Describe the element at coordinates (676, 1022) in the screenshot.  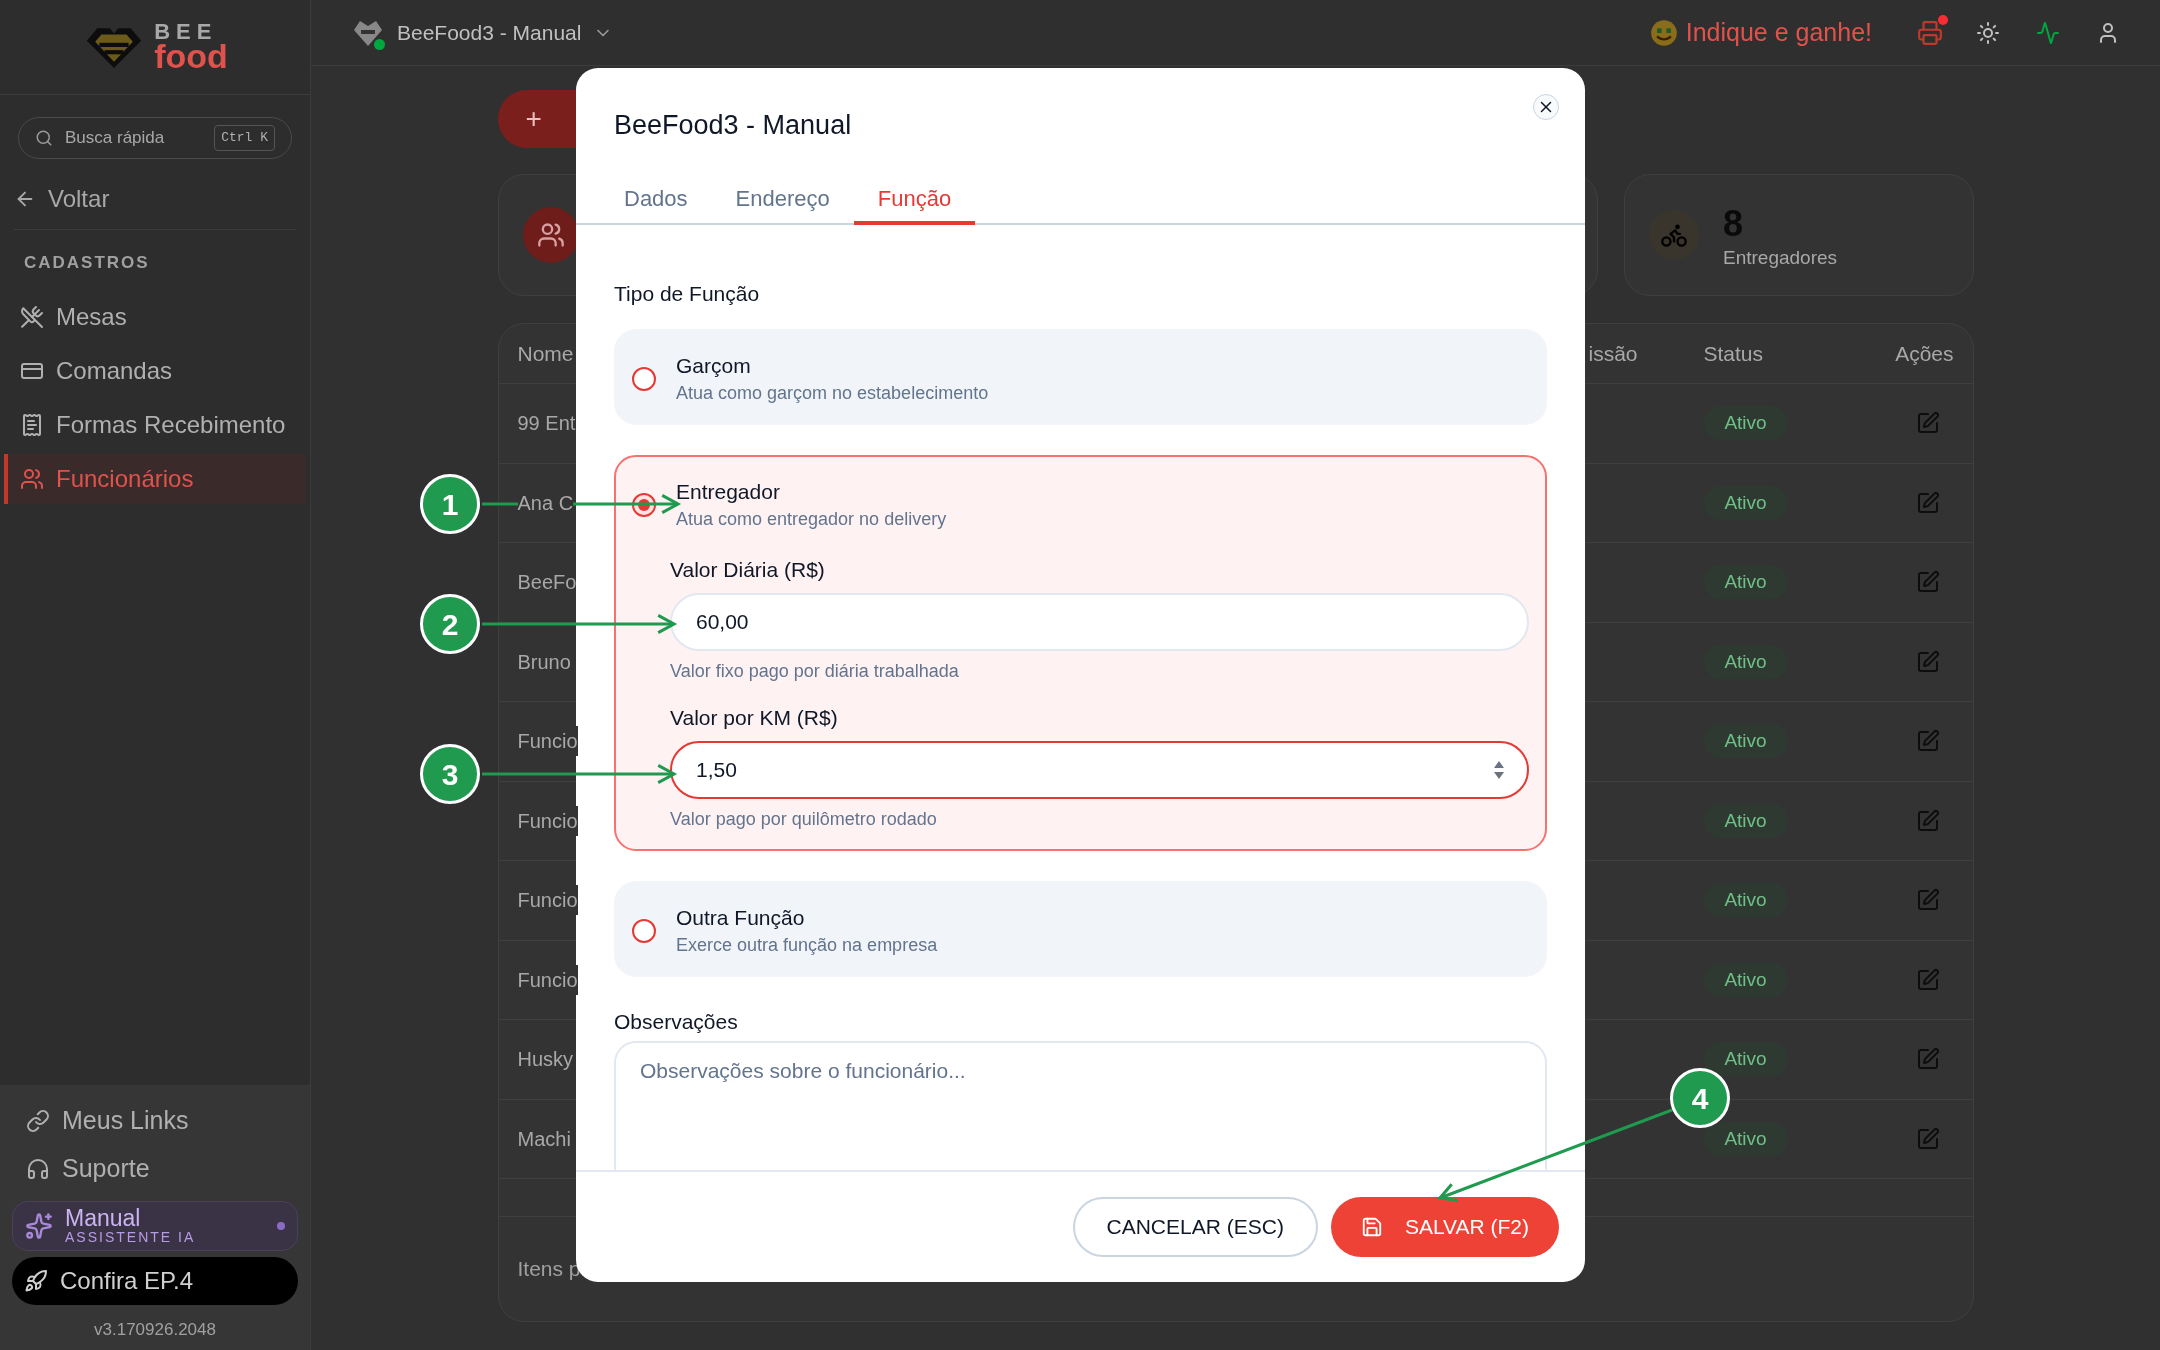
I see `field-label: Observações` at that location.